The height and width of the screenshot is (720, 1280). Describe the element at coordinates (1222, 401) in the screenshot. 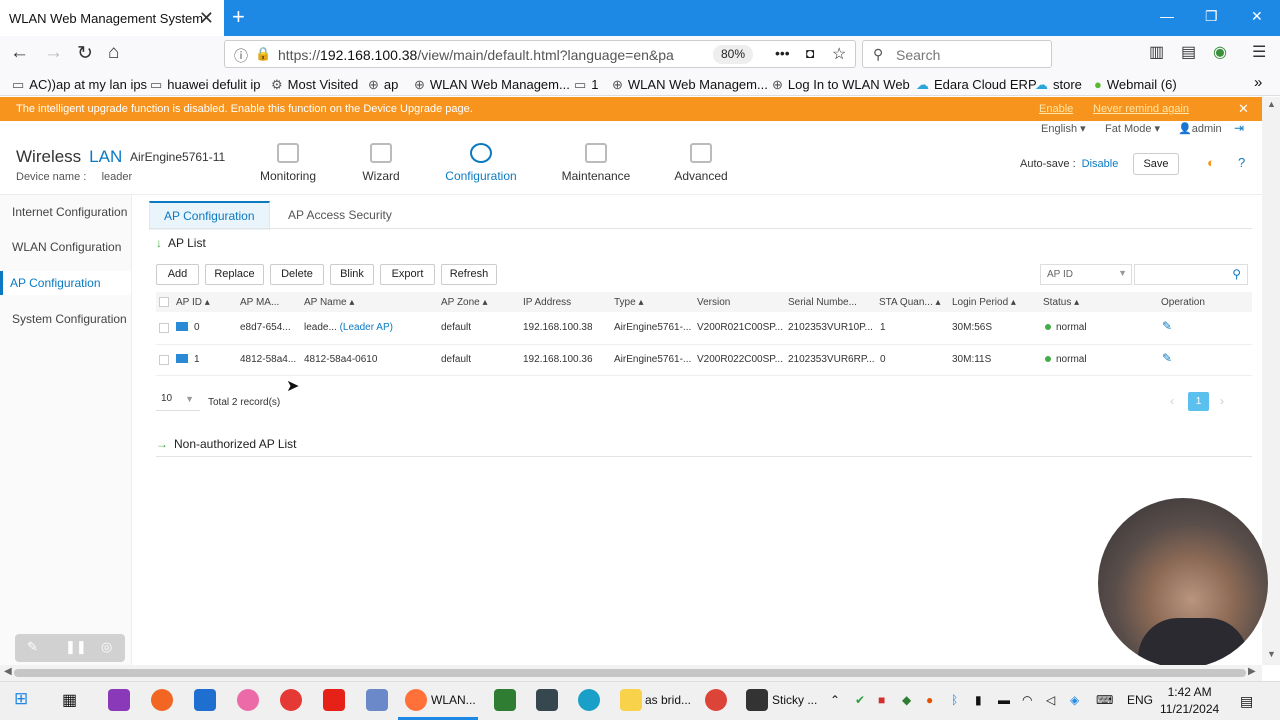

I see `next-page-icon: ›` at that location.